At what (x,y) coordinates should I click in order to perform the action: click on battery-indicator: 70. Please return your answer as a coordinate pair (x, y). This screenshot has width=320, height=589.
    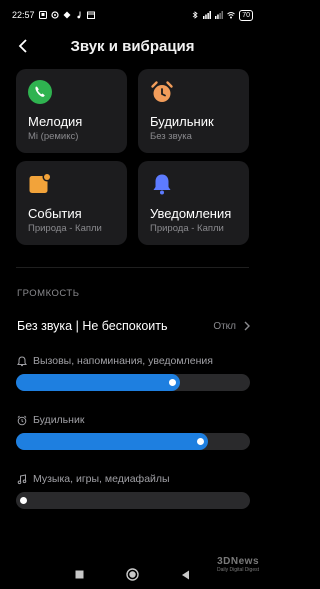
    Looking at the image, I should click on (246, 15).